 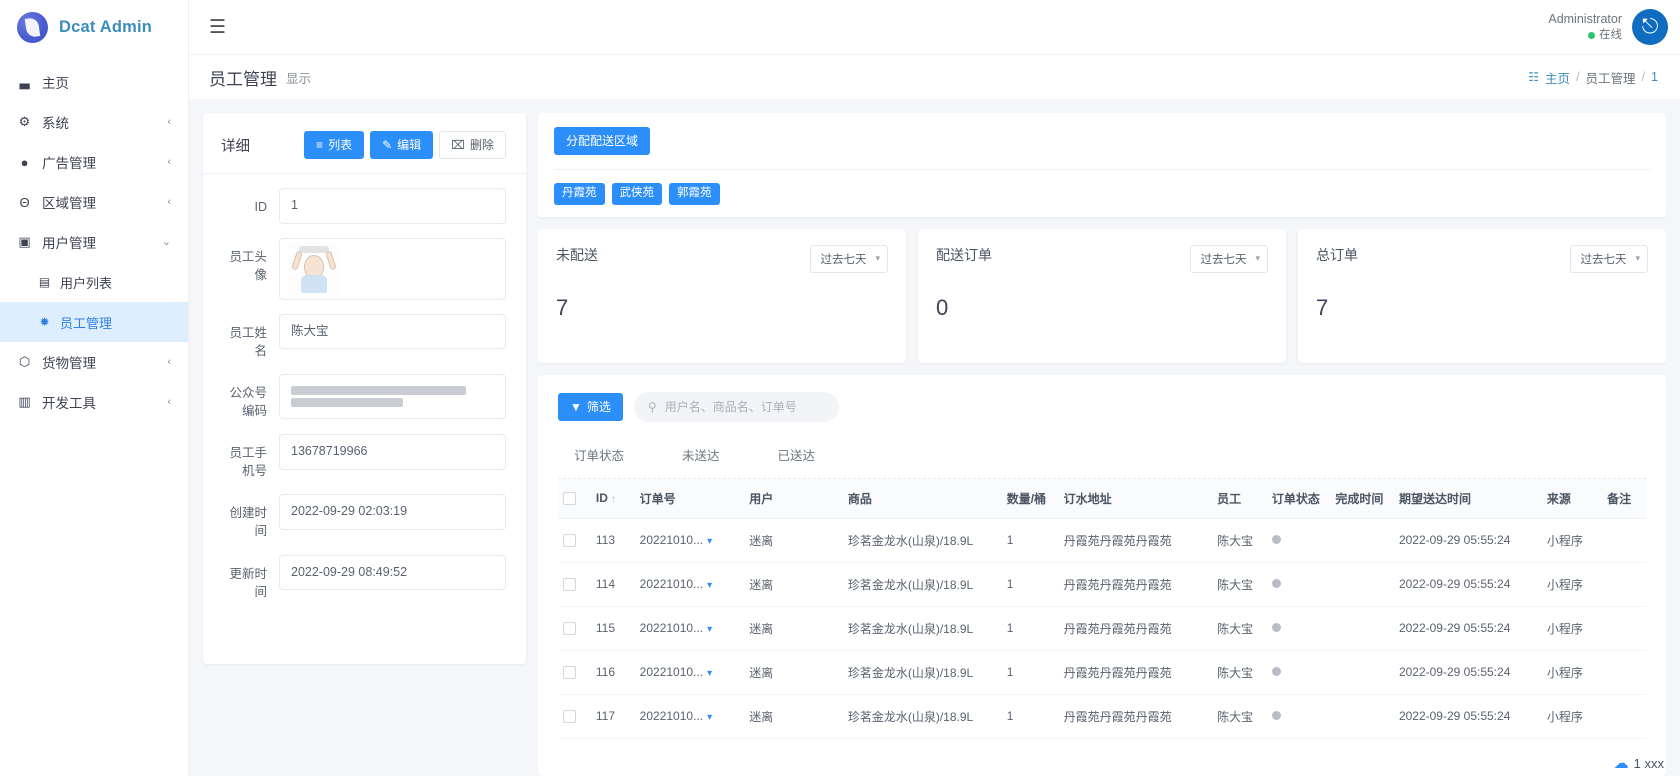 I want to click on brand-logo-area: Dcat Admin, so click(x=94, y=27).